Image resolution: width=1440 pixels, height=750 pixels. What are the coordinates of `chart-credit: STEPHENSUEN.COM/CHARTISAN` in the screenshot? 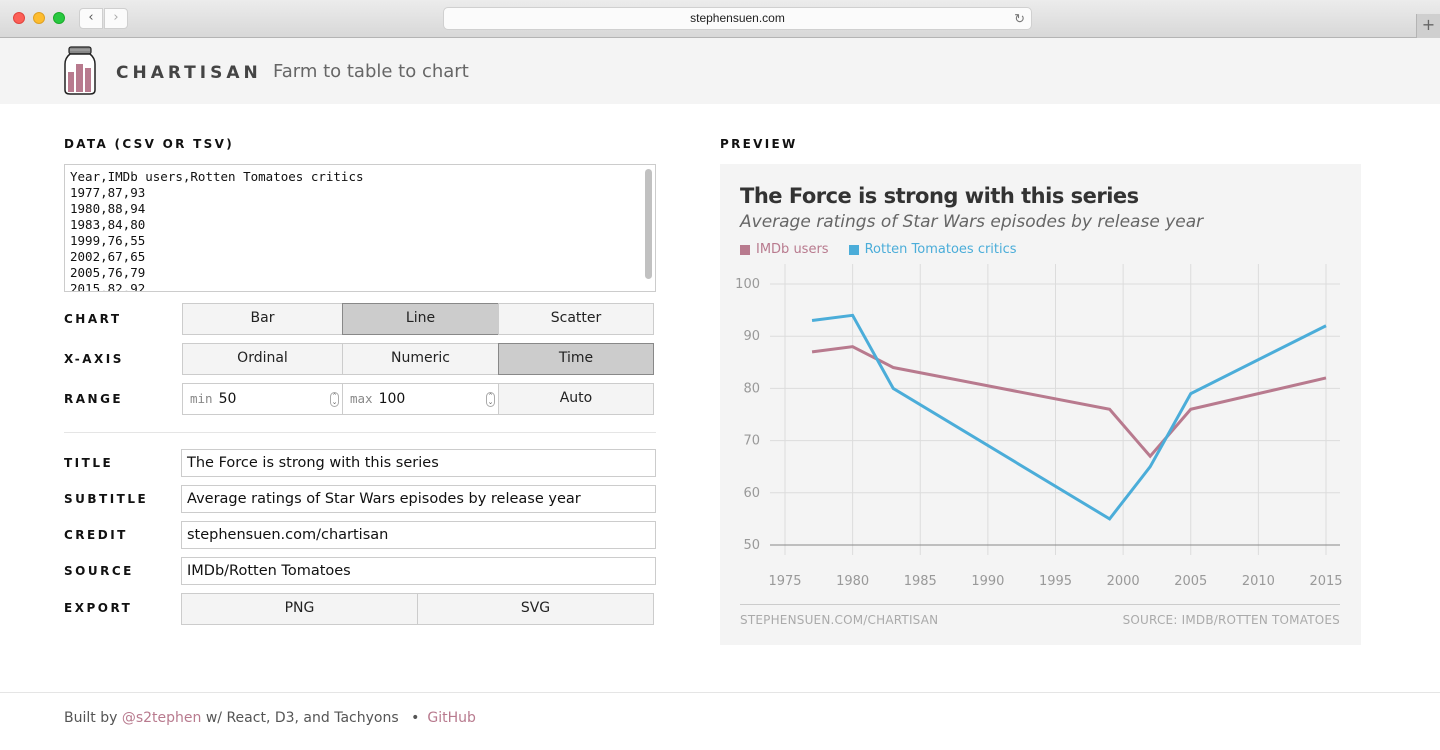 It's located at (839, 620).